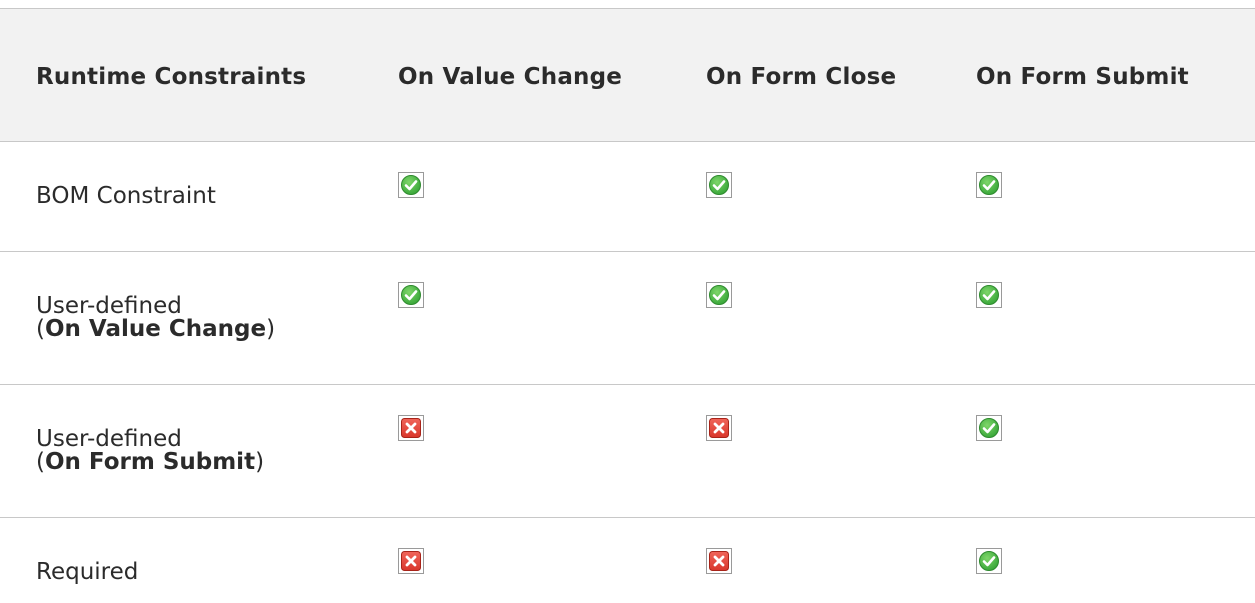  Describe the element at coordinates (1082, 77) in the screenshot. I see `column-header-on-form-submit: On Form Submit` at that location.